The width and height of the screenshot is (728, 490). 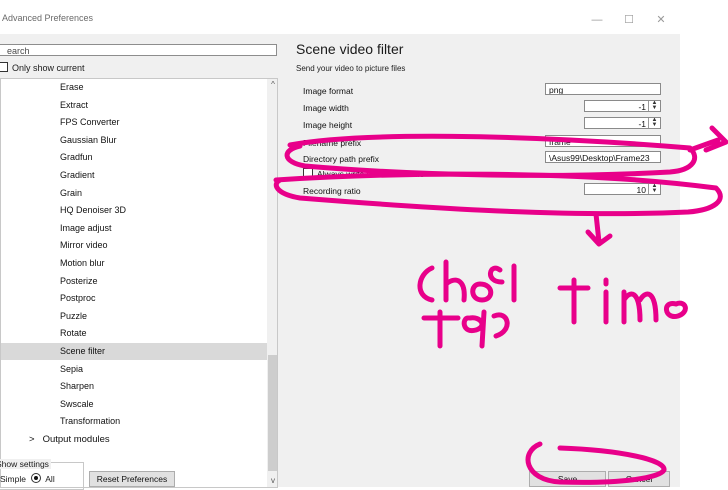 I want to click on always-write-checkbox: Always write to the same file, so click(x=363, y=173).